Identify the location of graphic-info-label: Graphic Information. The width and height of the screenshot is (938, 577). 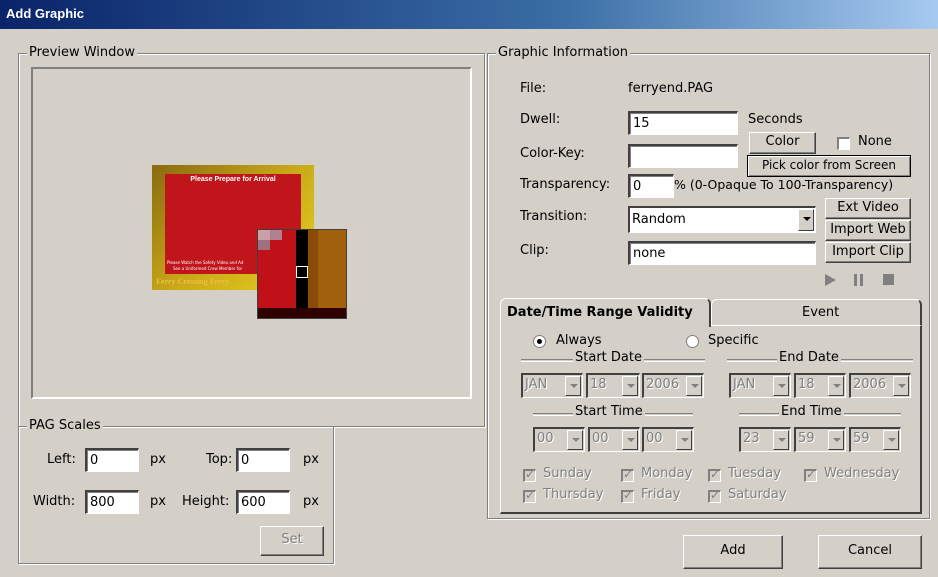
(563, 52).